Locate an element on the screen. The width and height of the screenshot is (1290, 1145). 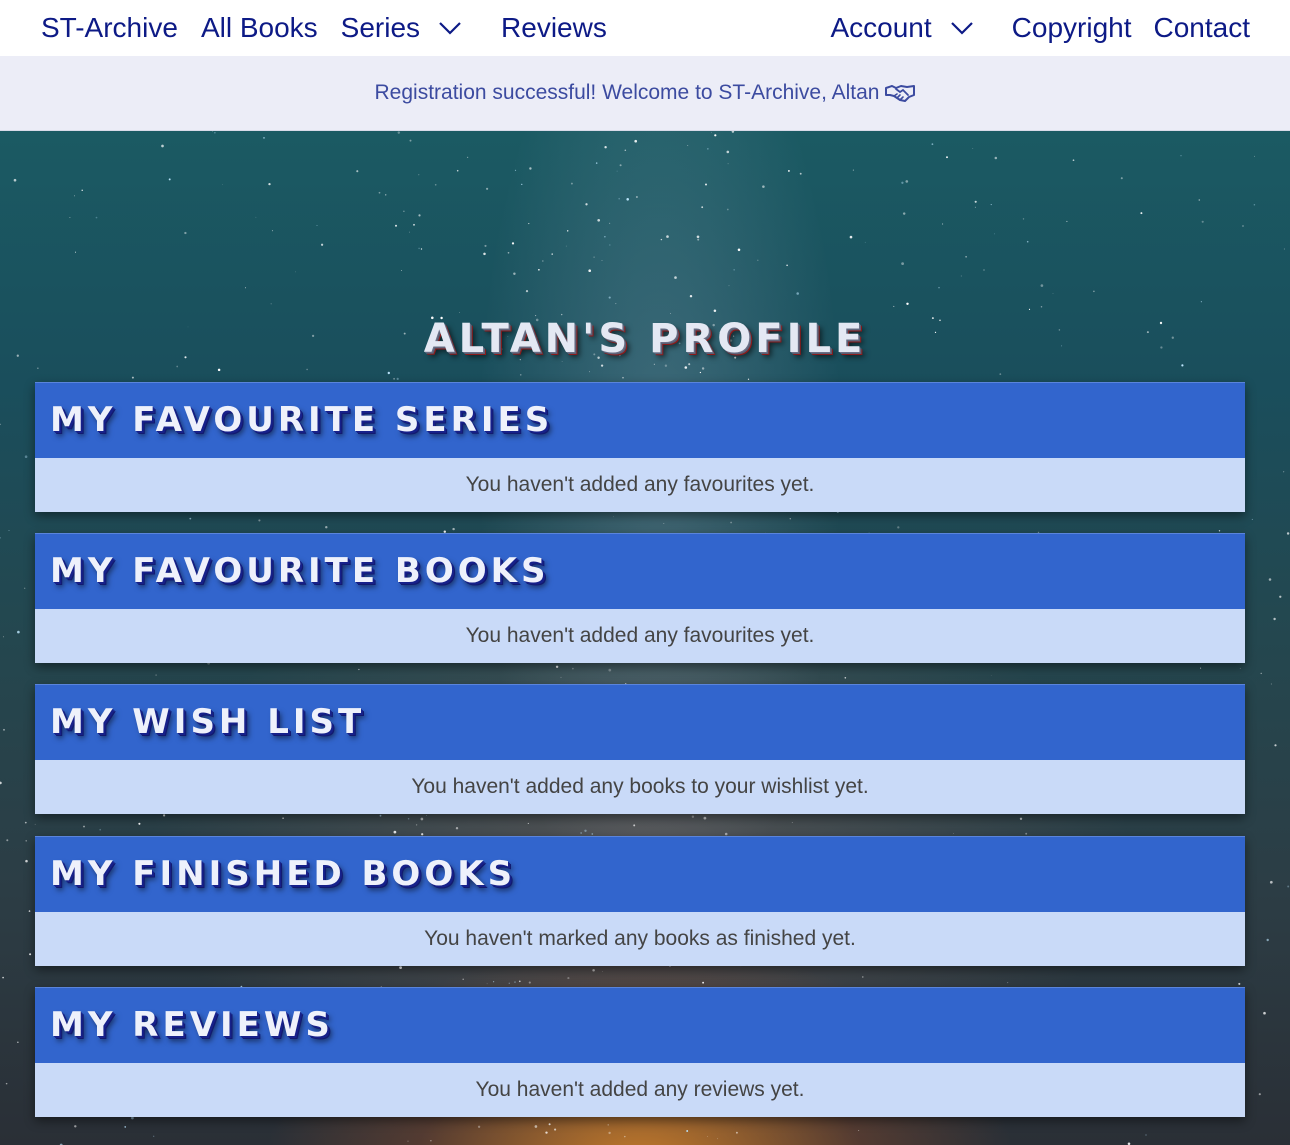
section-title: My Wish List is located at coordinates (208, 721).